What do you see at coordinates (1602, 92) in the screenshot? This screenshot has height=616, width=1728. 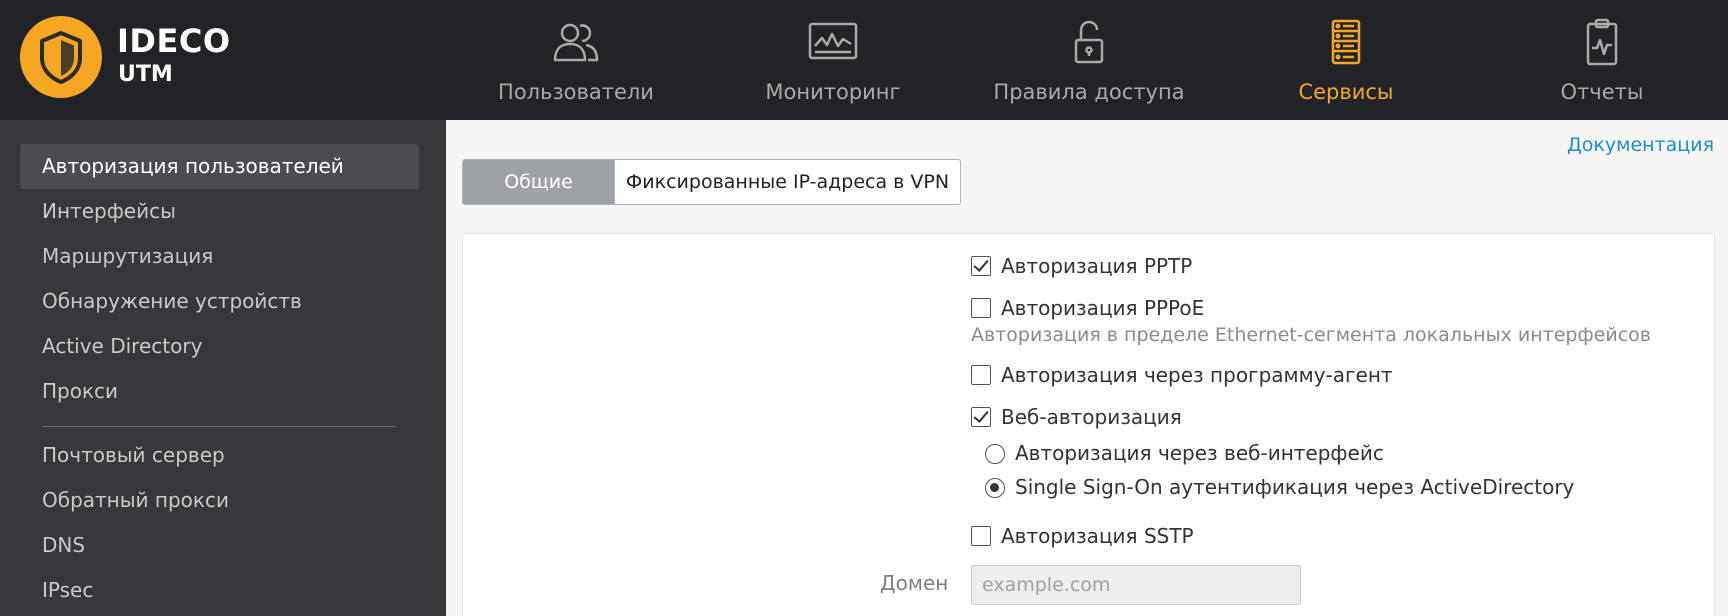 I see `nav-label-reports: Отчеты` at bounding box center [1602, 92].